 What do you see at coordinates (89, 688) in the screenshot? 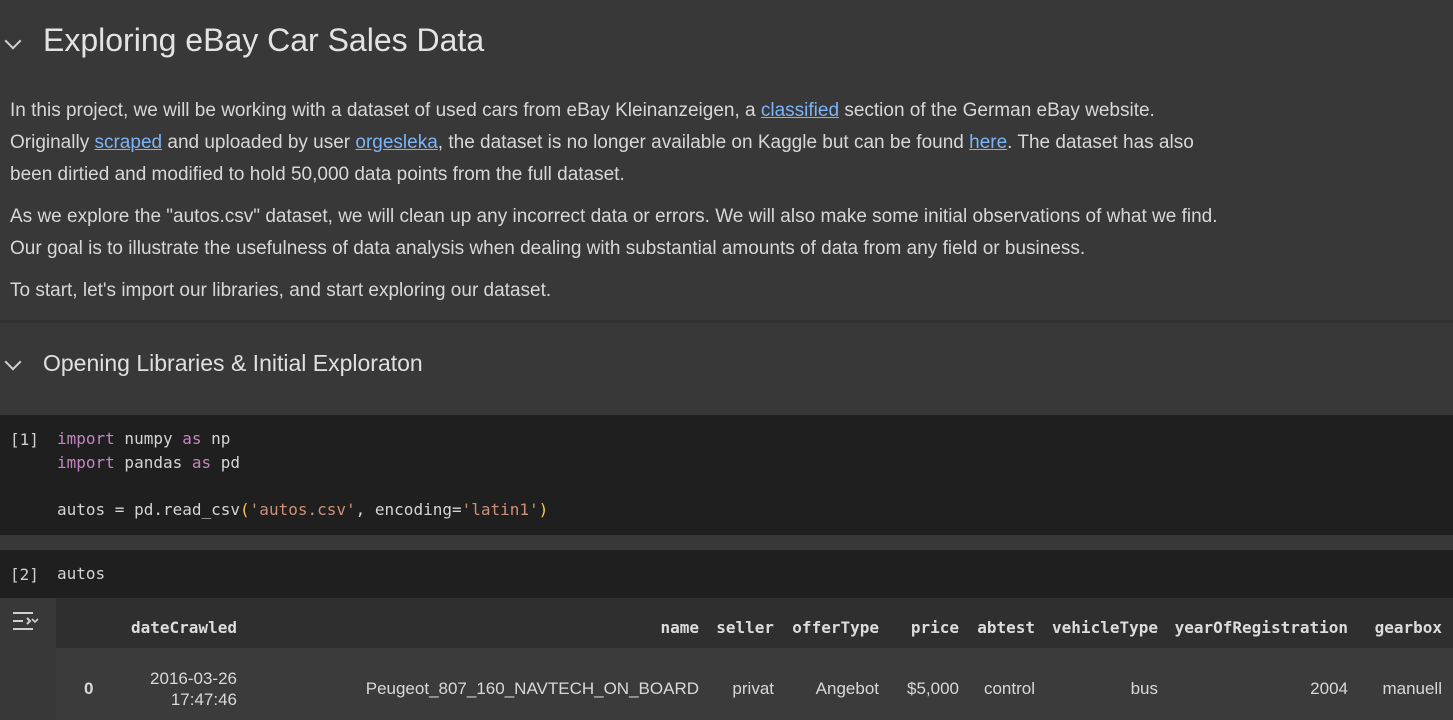
I see `row-index: 0` at bounding box center [89, 688].